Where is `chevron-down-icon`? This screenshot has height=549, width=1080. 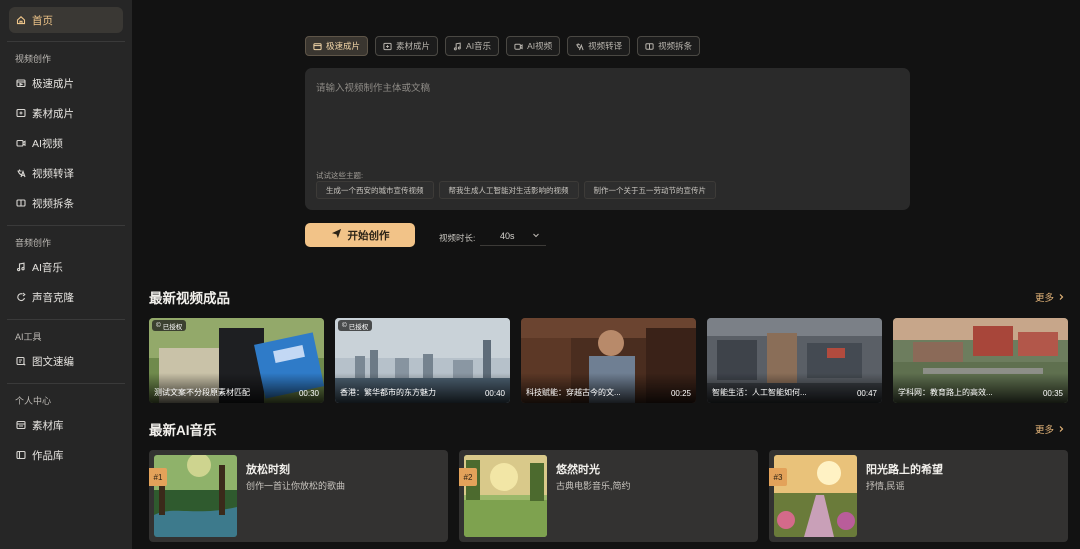
chevron-down-icon is located at coordinates (536, 236).